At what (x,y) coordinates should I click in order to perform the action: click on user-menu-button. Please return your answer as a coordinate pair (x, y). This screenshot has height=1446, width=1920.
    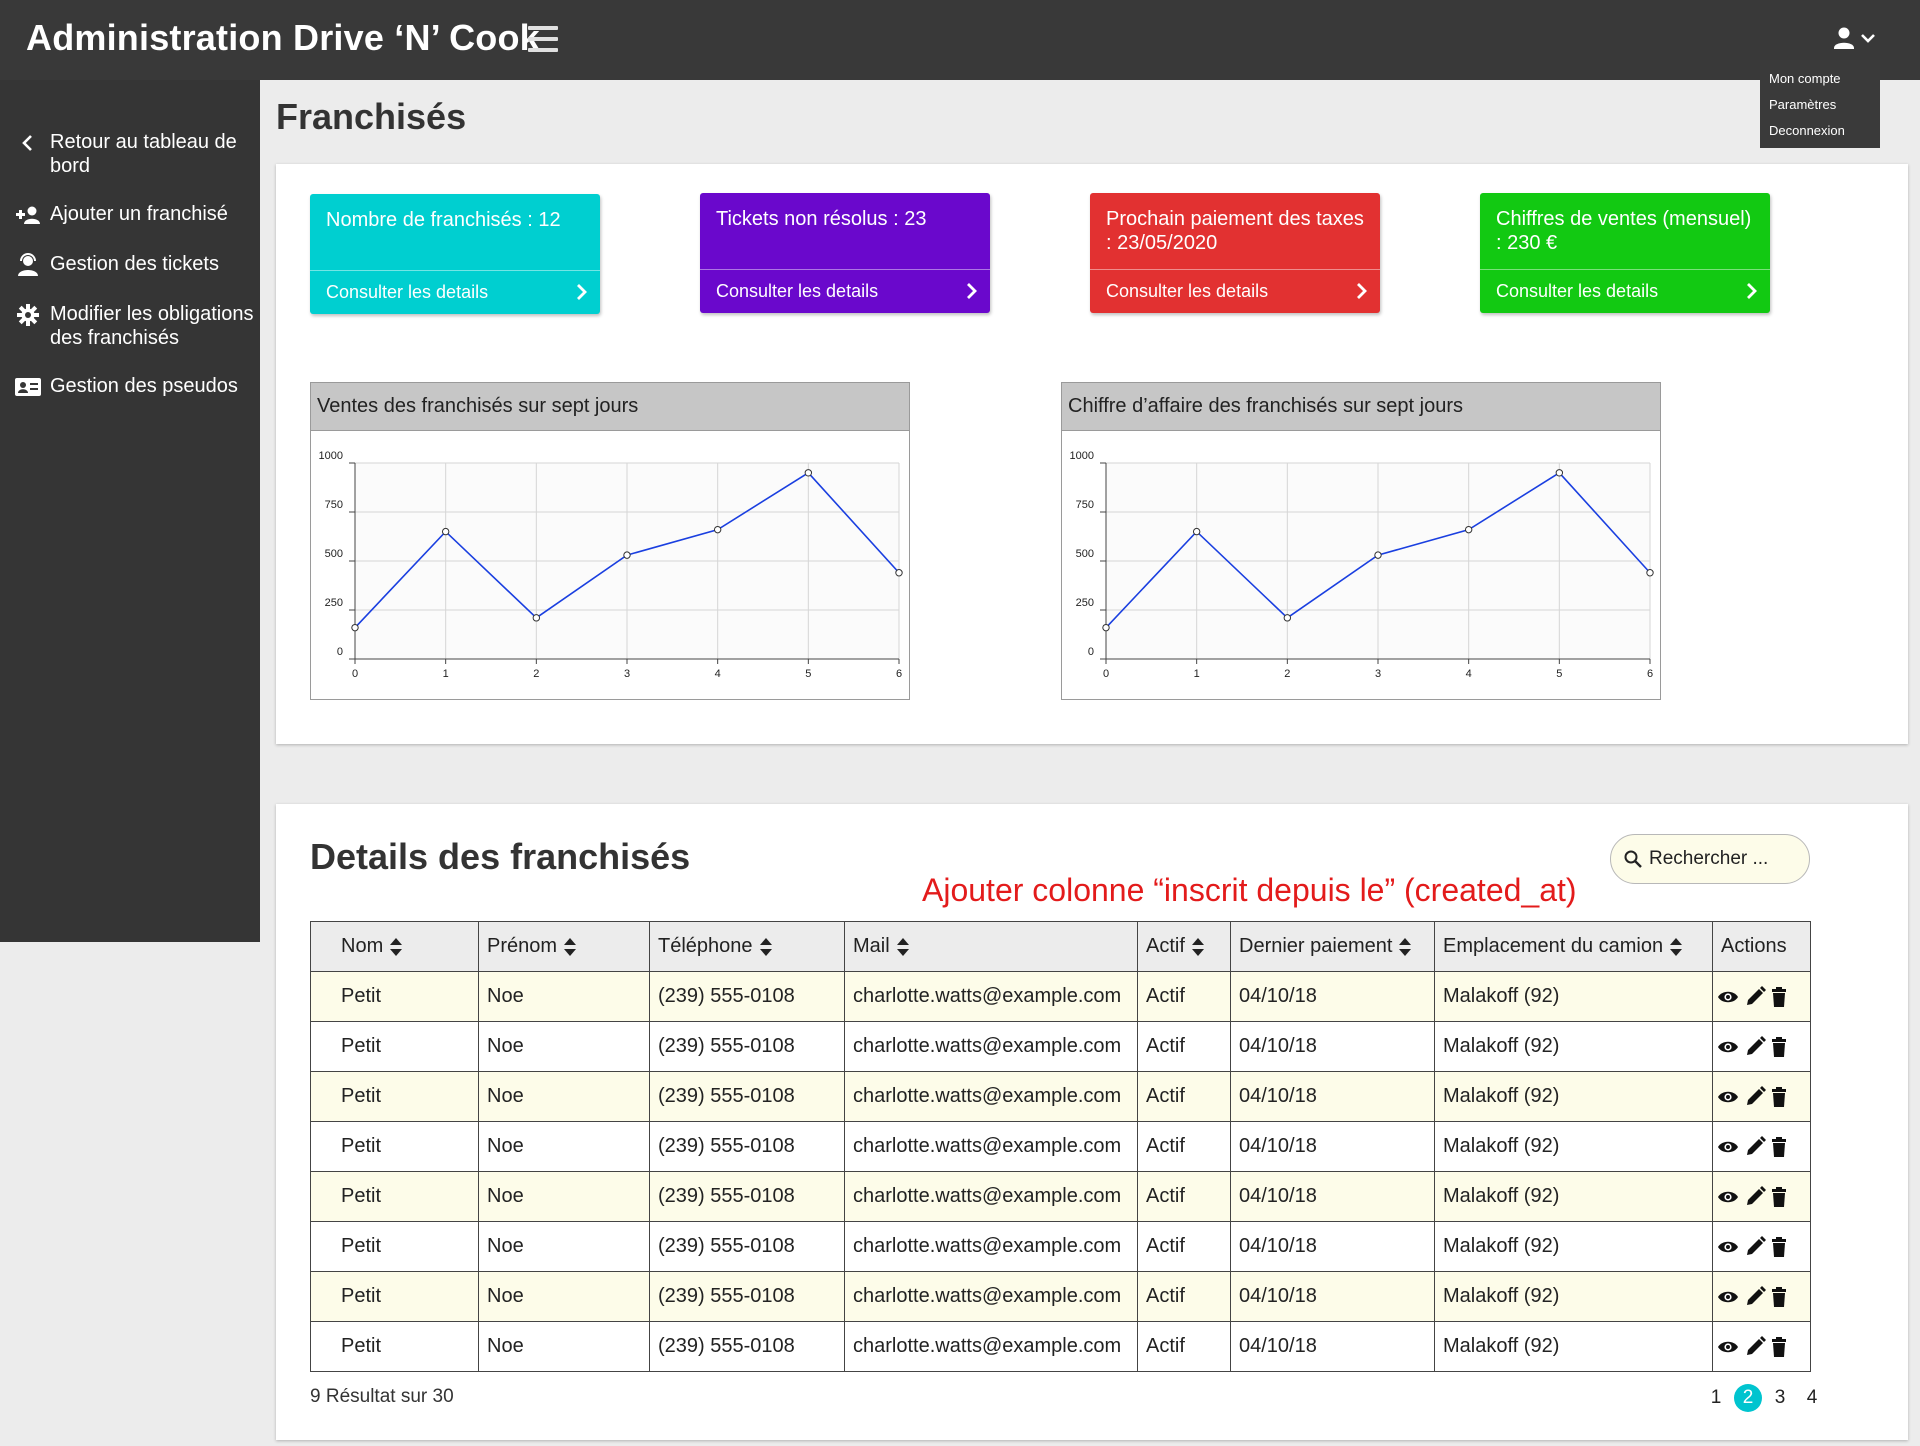
    Looking at the image, I should click on (1856, 39).